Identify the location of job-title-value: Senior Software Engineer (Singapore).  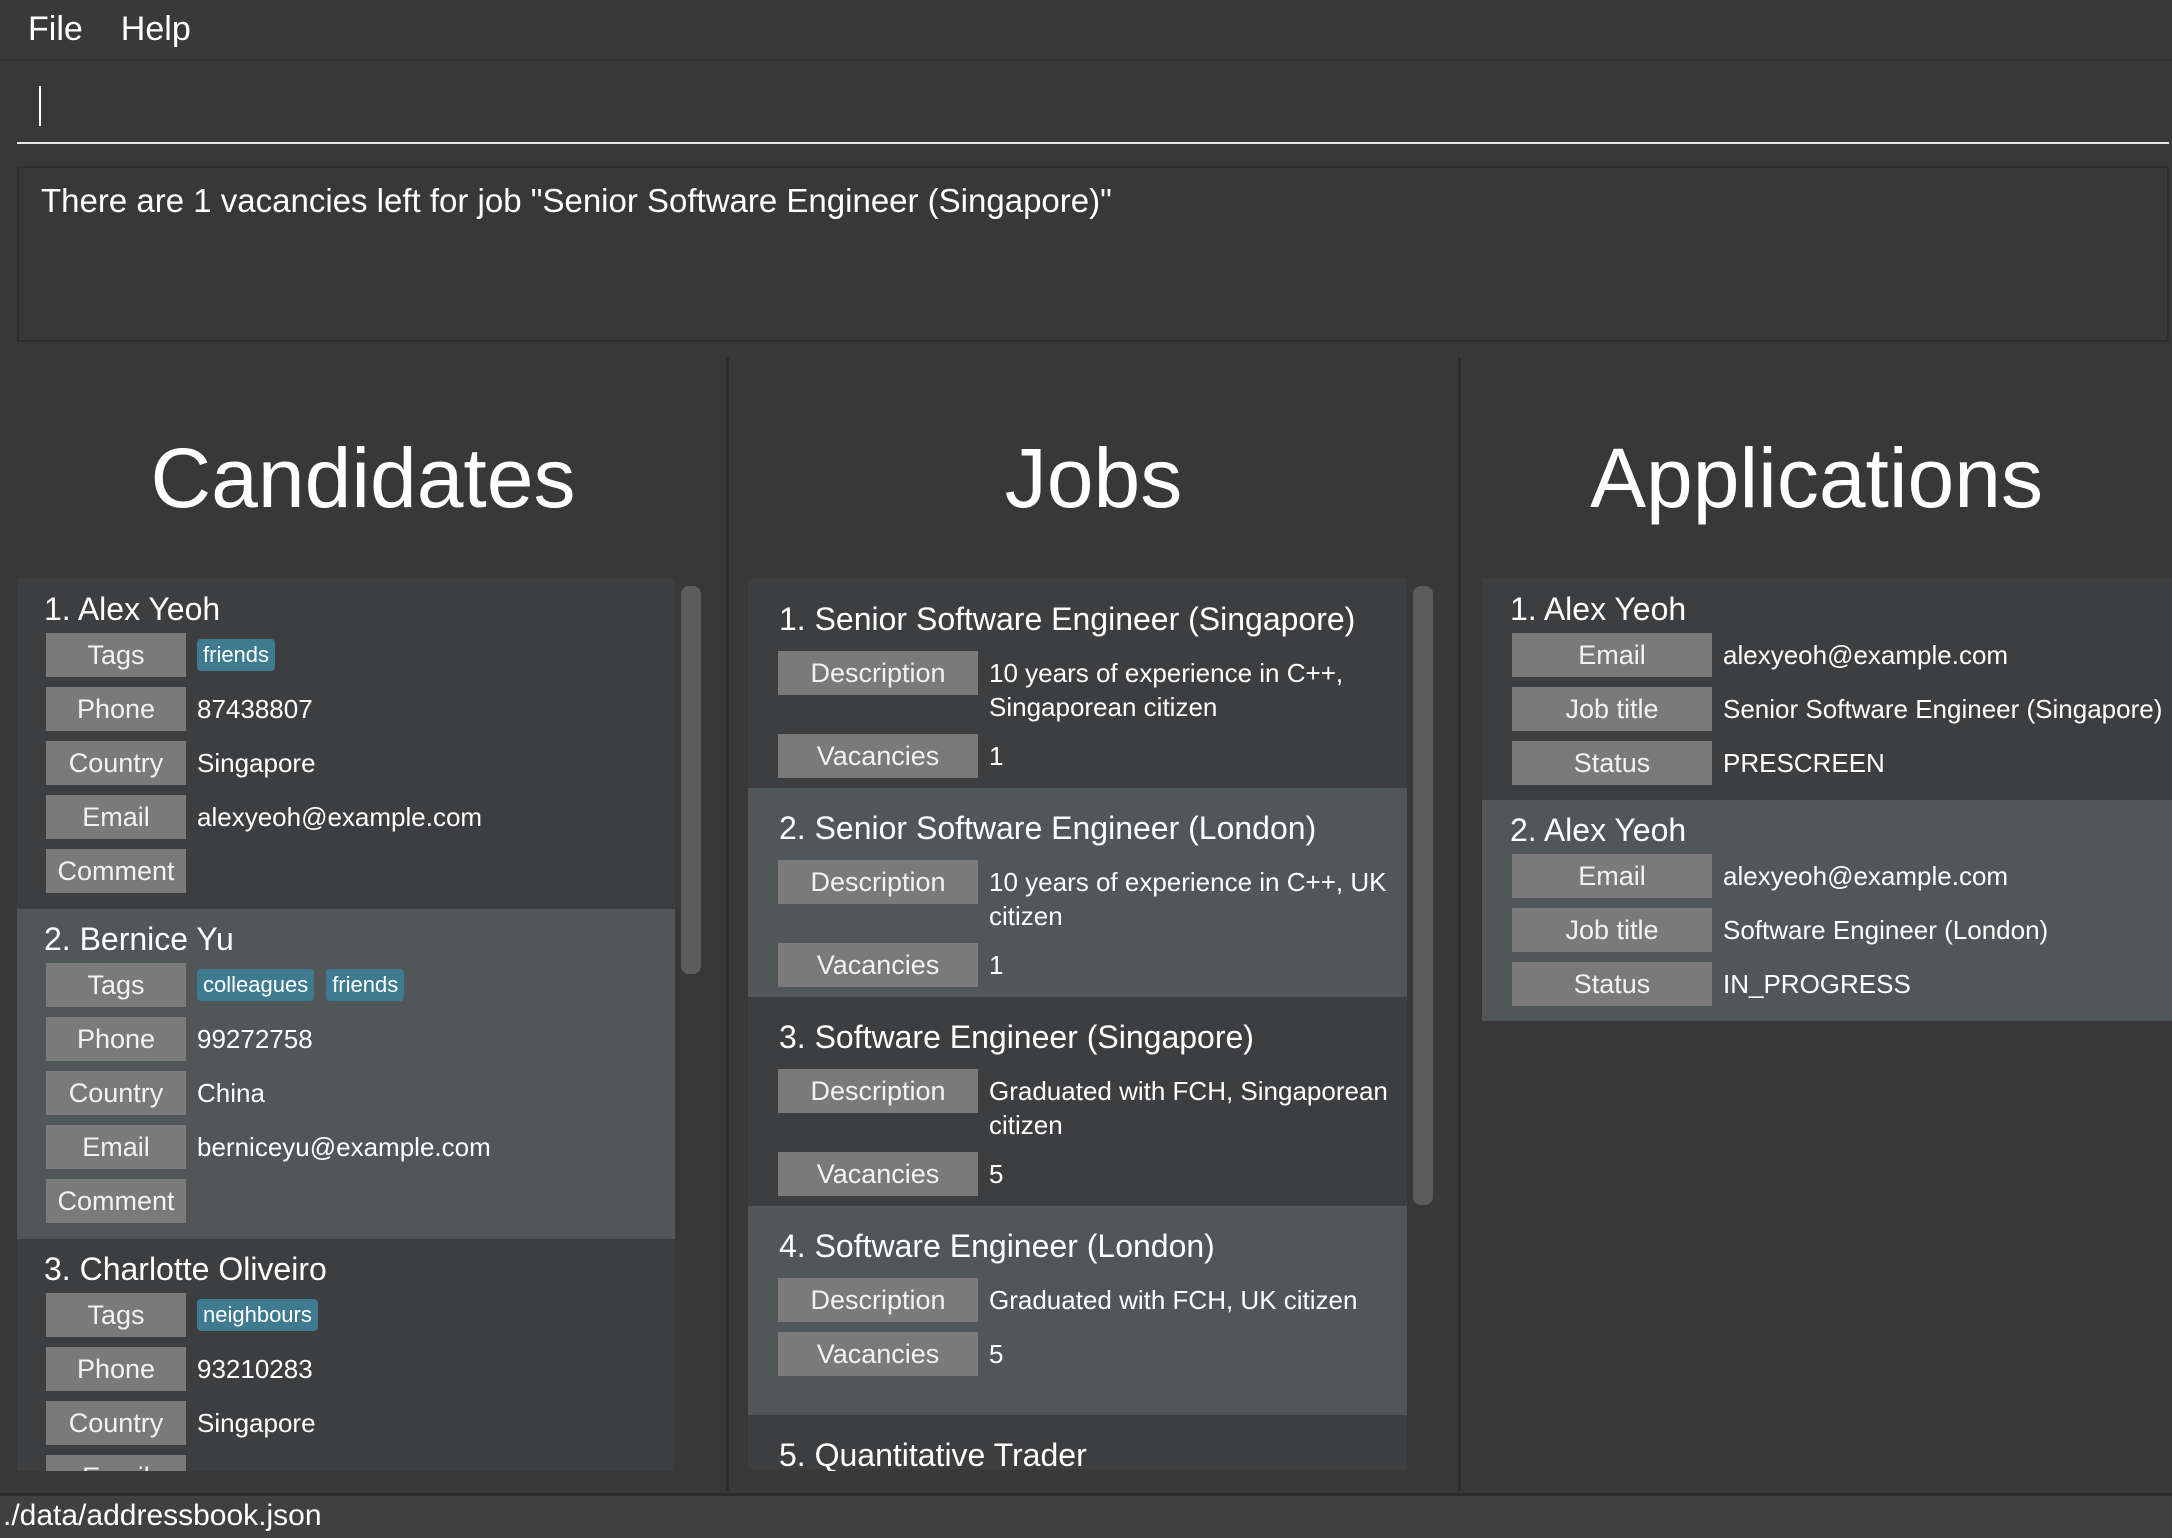
(1943, 709).